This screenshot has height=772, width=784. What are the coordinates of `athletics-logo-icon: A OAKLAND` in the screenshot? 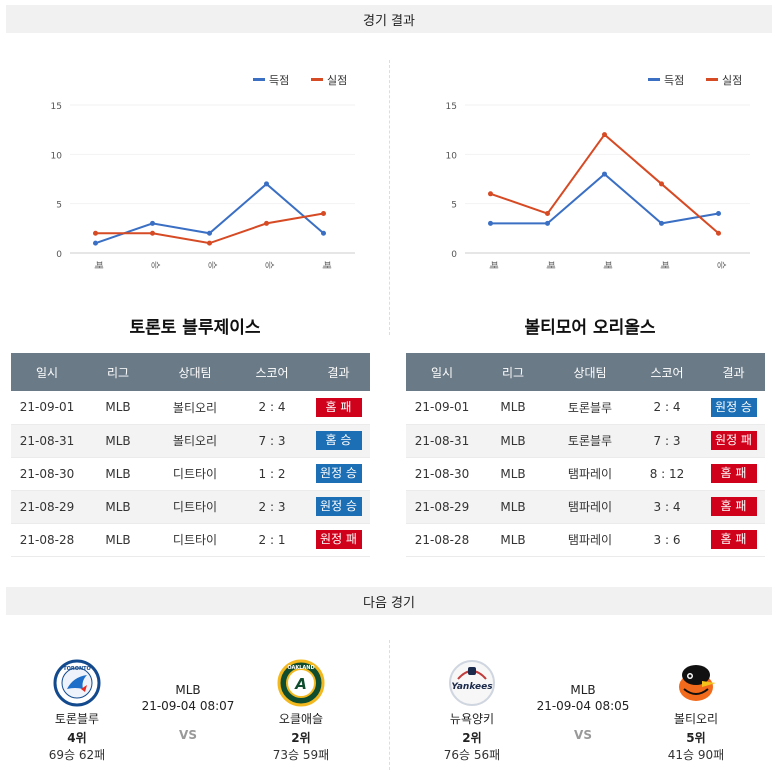 It's located at (301, 683).